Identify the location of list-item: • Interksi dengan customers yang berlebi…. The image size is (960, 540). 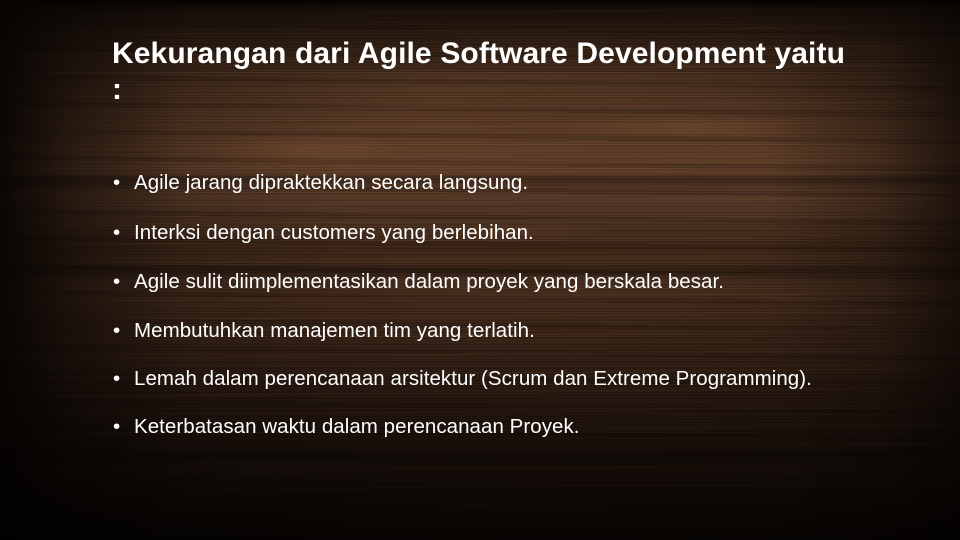
(479, 233).